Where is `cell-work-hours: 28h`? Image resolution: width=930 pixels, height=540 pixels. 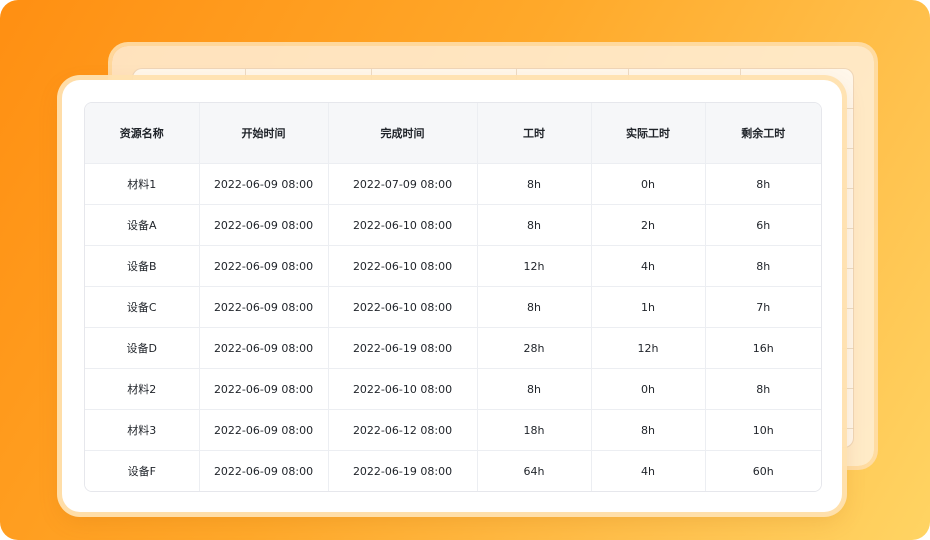 cell-work-hours: 28h is located at coordinates (534, 348).